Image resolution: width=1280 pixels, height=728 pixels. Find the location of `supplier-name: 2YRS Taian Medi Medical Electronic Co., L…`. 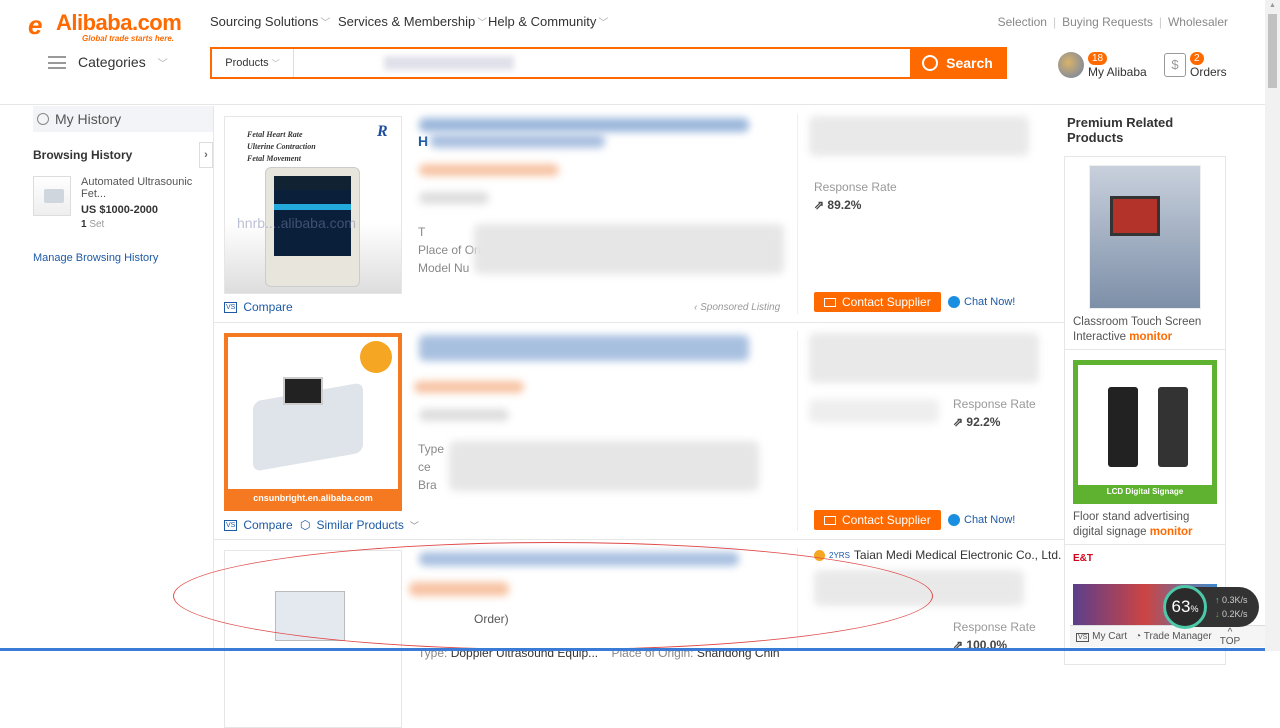

supplier-name: 2YRS Taian Medi Medical Electronic Co., L… is located at coordinates (937, 555).